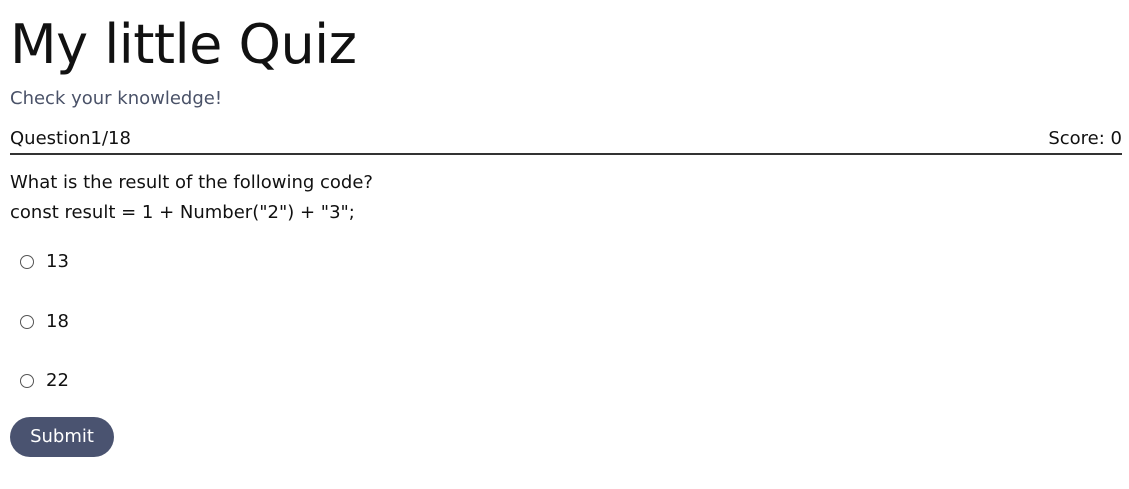 The image size is (1129, 489). What do you see at coordinates (62, 437) in the screenshot?
I see `submit-button: Submit` at bounding box center [62, 437].